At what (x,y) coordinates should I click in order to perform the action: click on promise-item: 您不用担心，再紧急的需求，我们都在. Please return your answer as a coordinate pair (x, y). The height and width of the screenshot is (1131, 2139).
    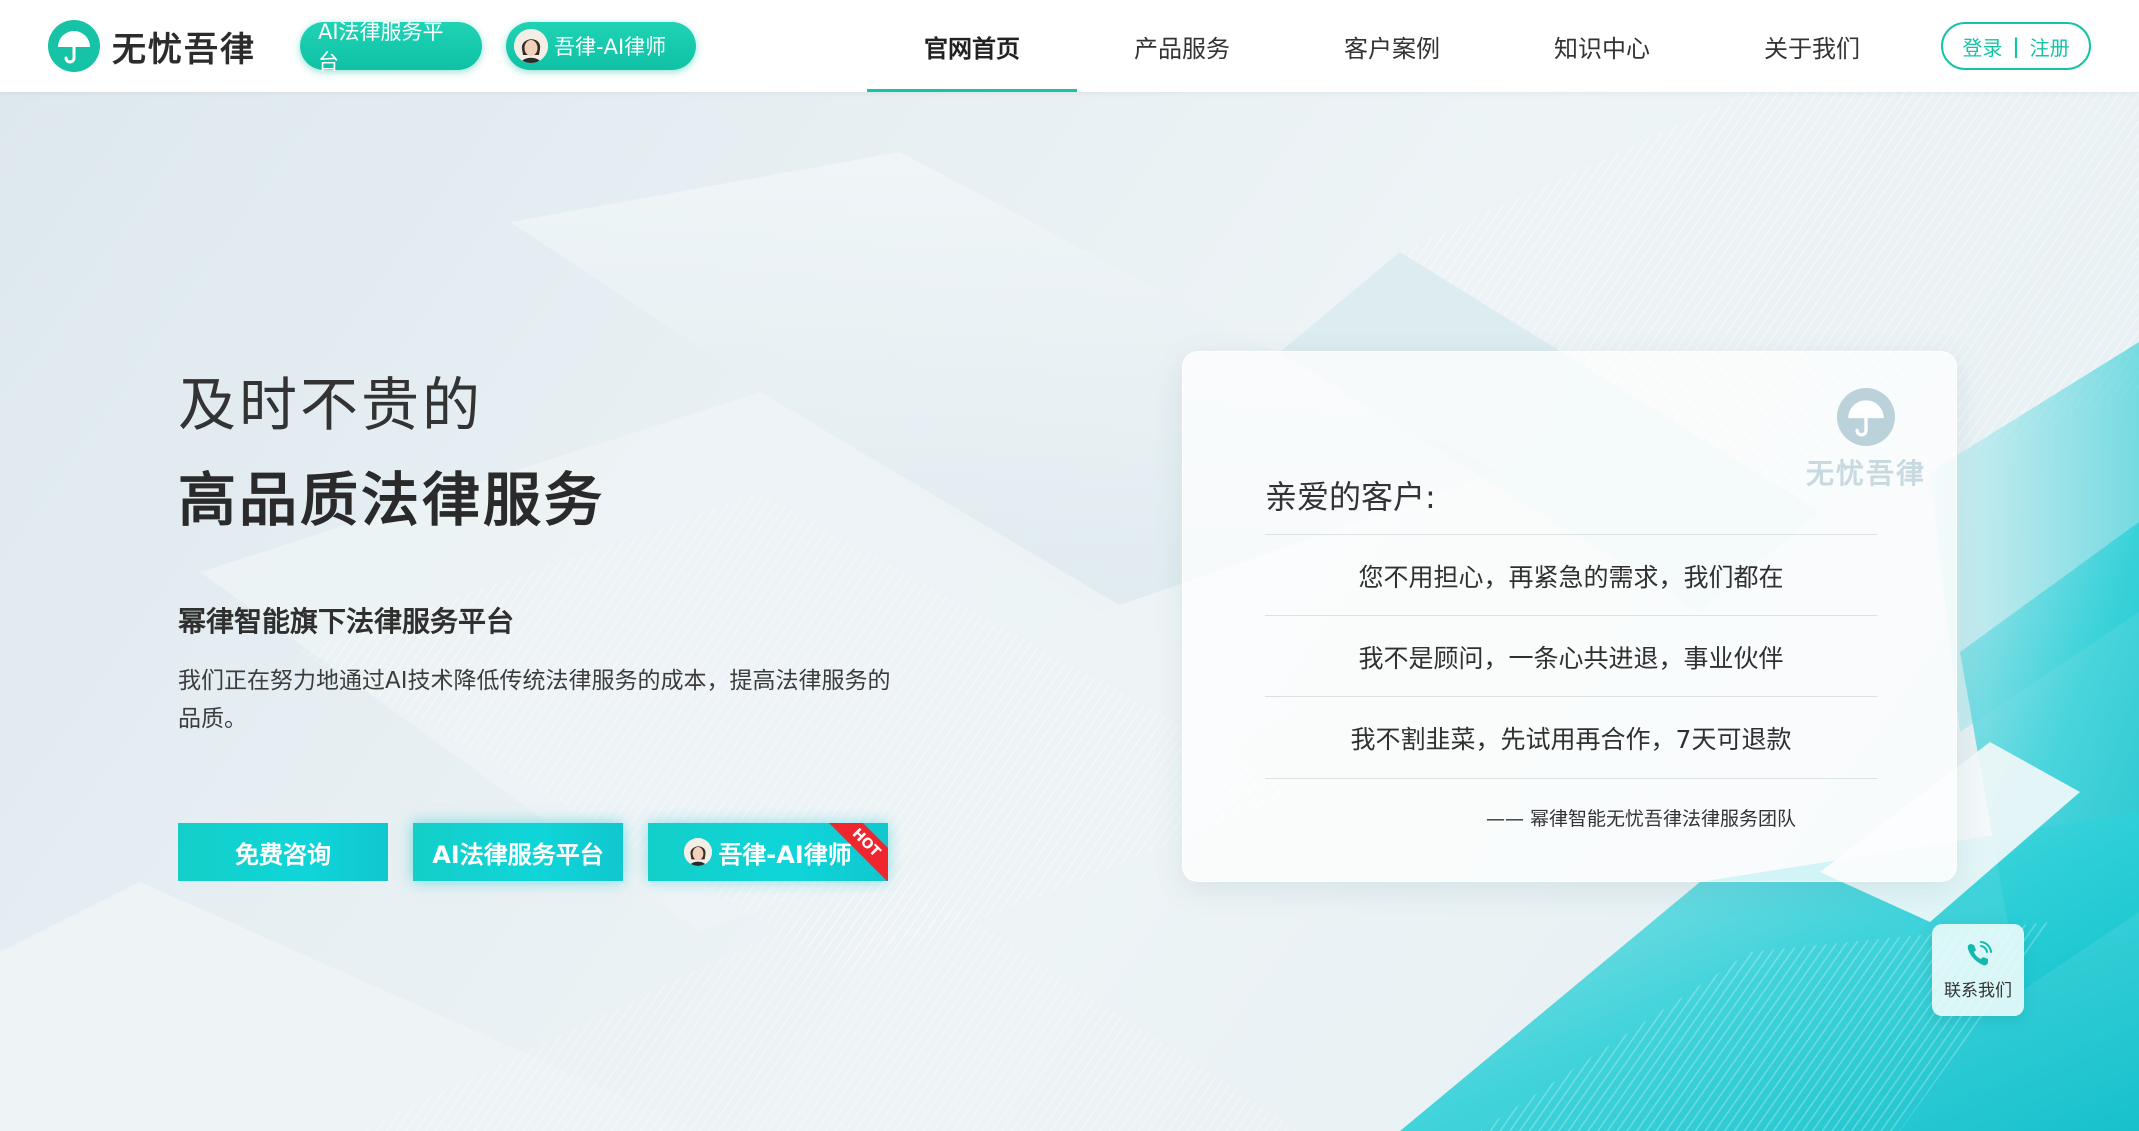
    Looking at the image, I should click on (1571, 577).